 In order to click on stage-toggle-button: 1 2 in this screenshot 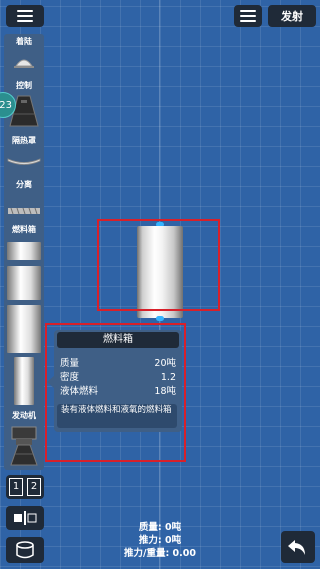, I will do `click(25, 487)`.